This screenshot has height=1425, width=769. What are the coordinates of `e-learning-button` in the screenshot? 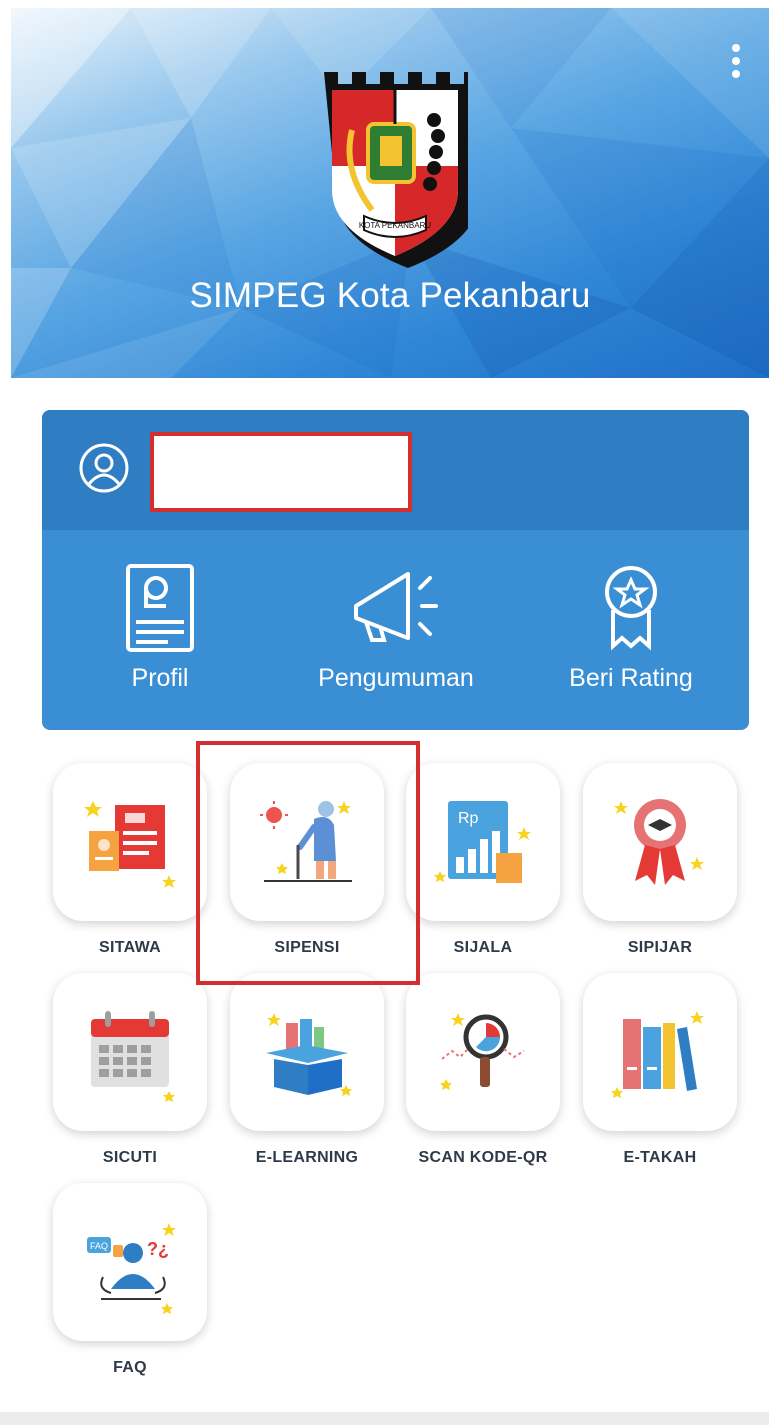 It's located at (307, 1052).